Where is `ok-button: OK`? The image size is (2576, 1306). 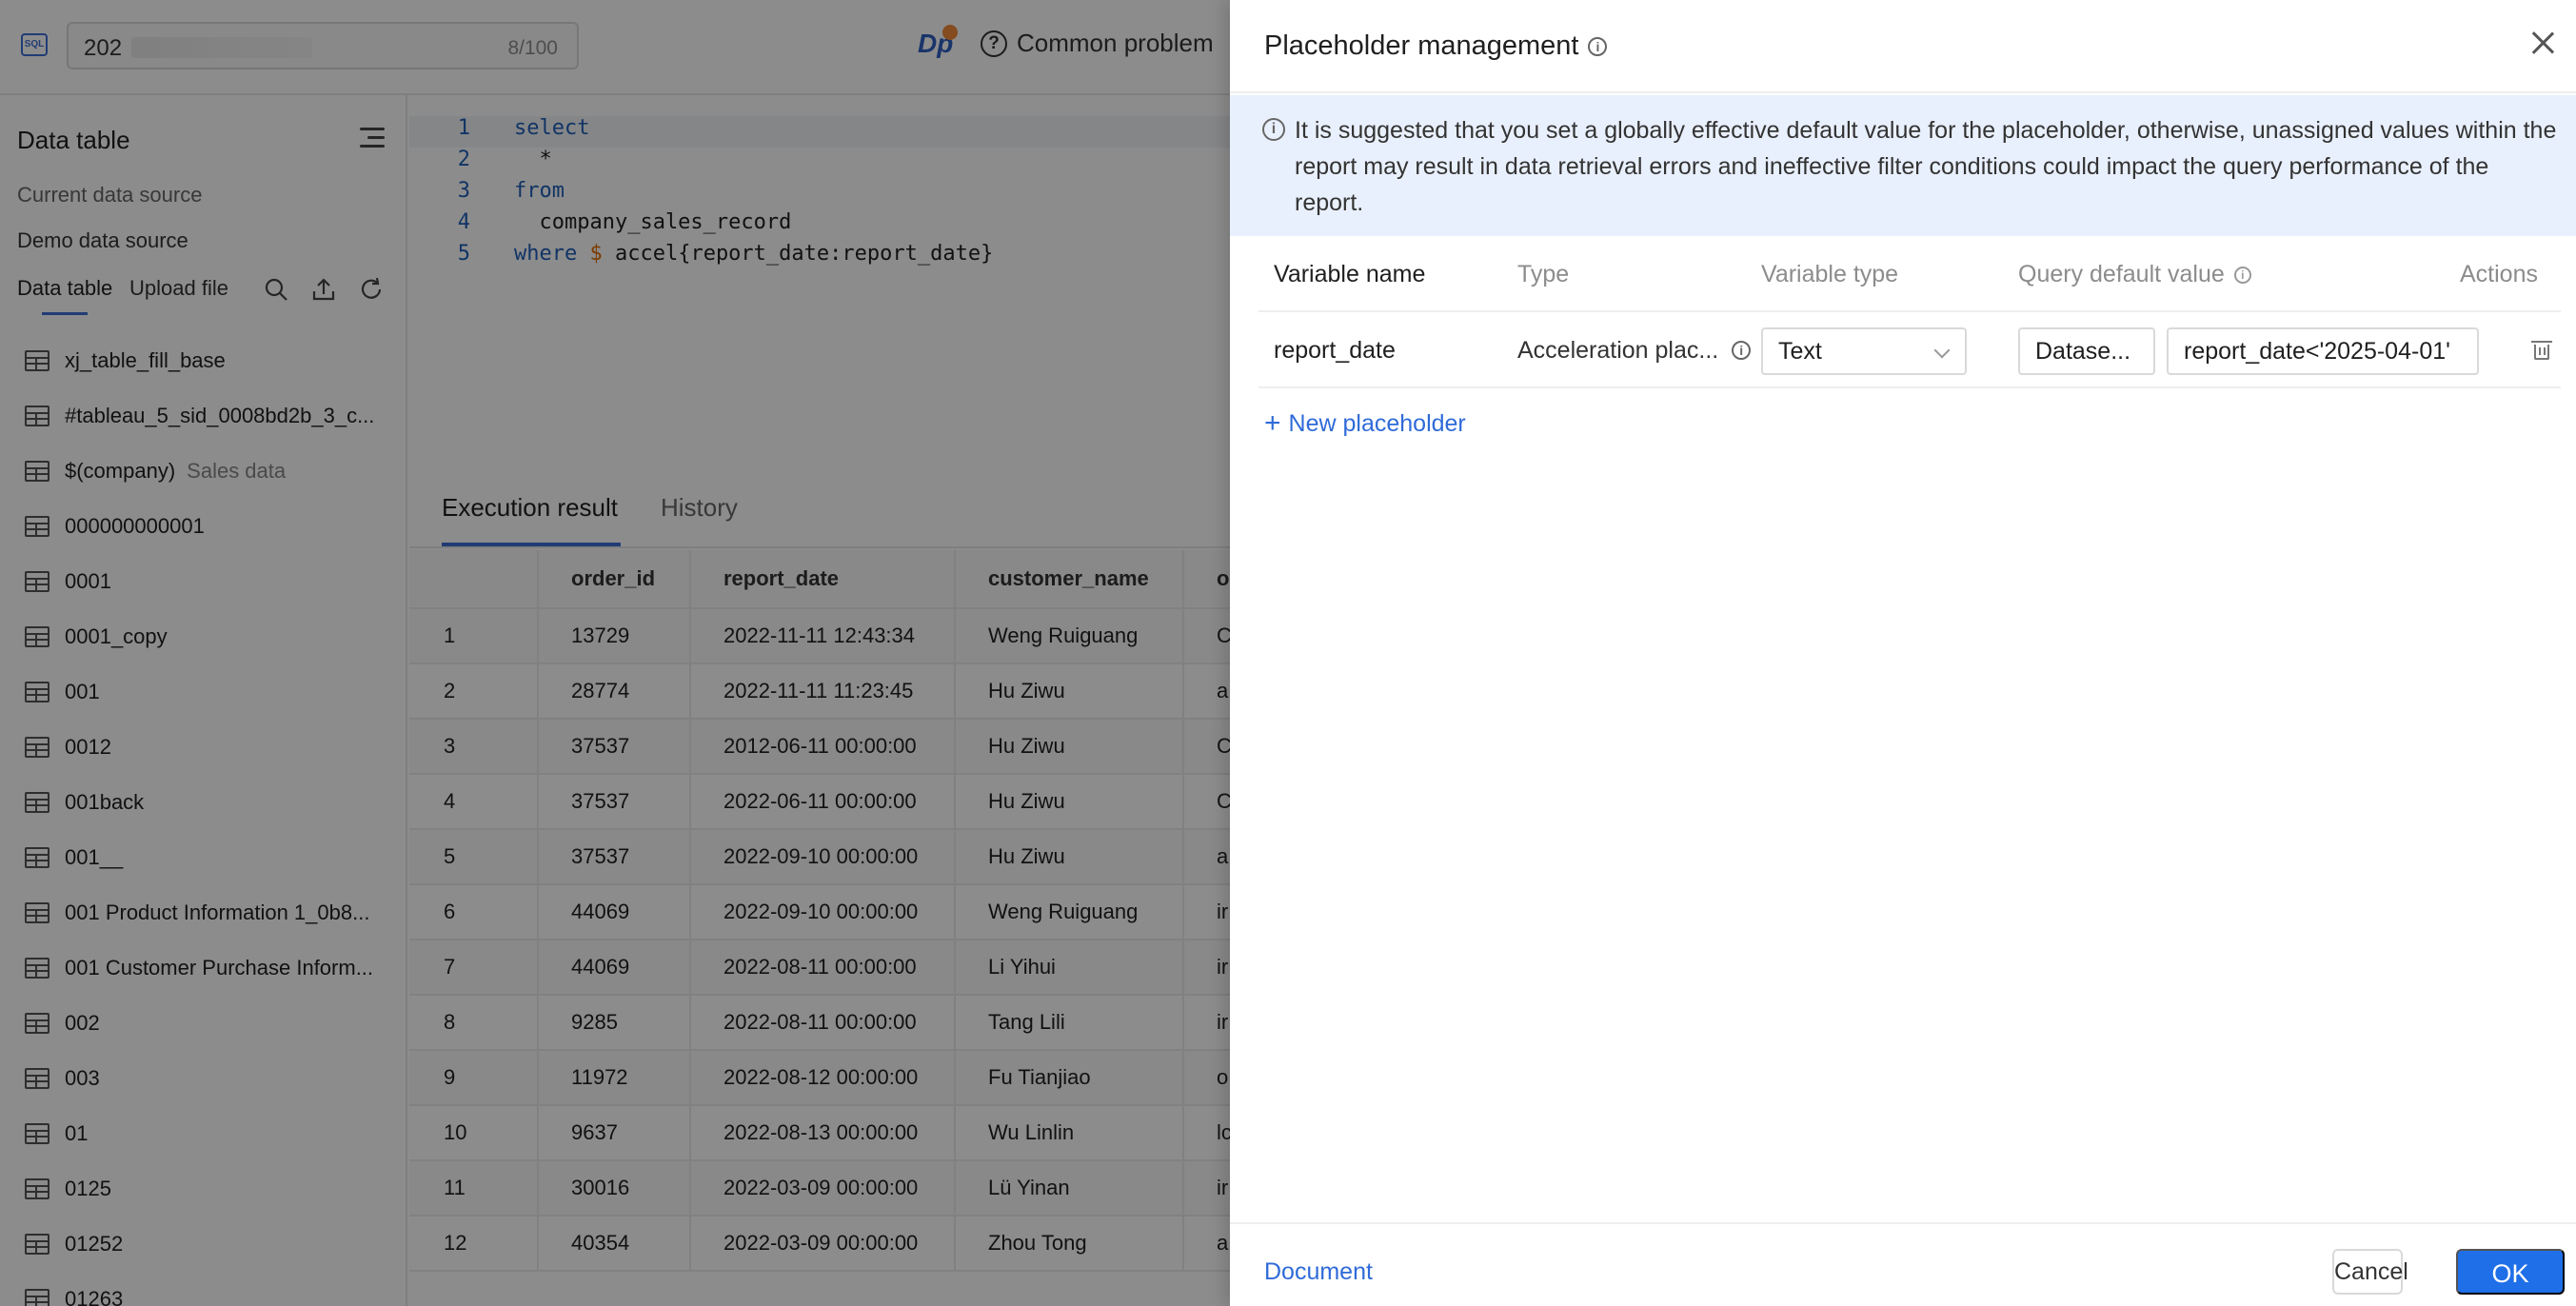 ok-button: OK is located at coordinates (2510, 1272).